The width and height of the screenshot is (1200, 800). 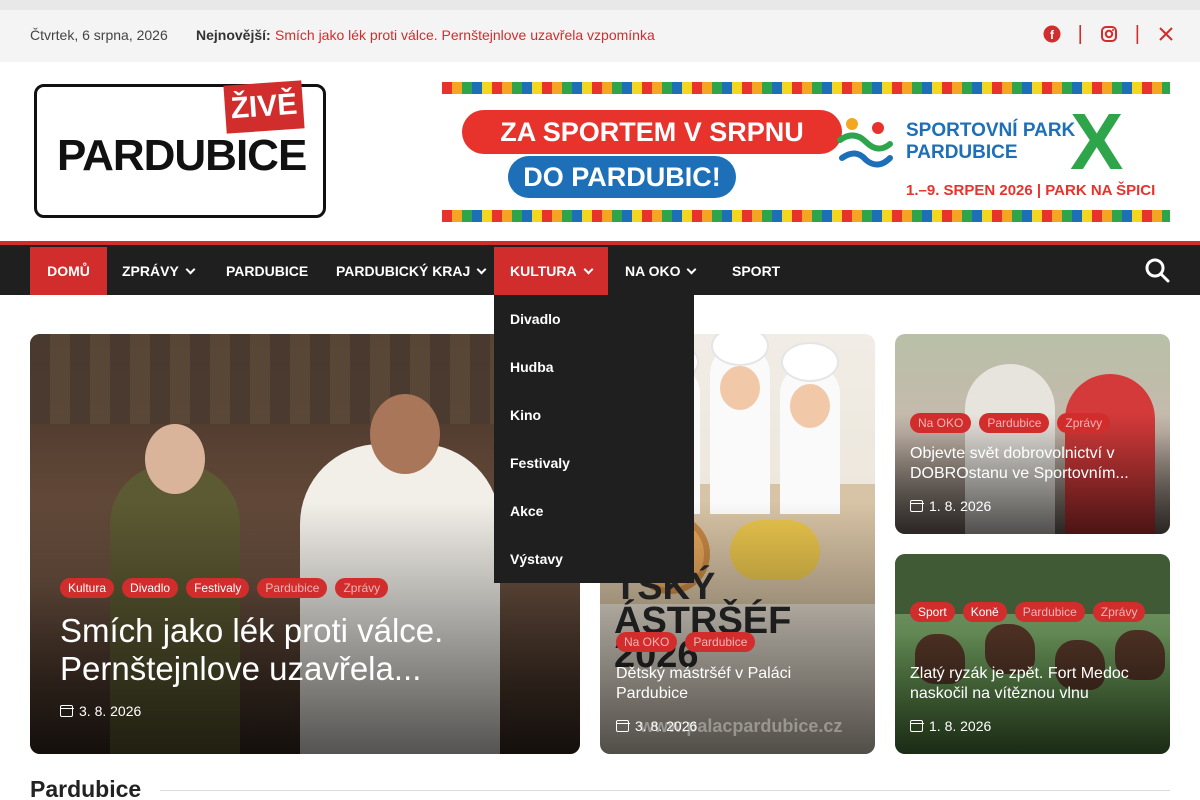 I want to click on banner-headline-2: DO PARDUBIC!, so click(x=622, y=177).